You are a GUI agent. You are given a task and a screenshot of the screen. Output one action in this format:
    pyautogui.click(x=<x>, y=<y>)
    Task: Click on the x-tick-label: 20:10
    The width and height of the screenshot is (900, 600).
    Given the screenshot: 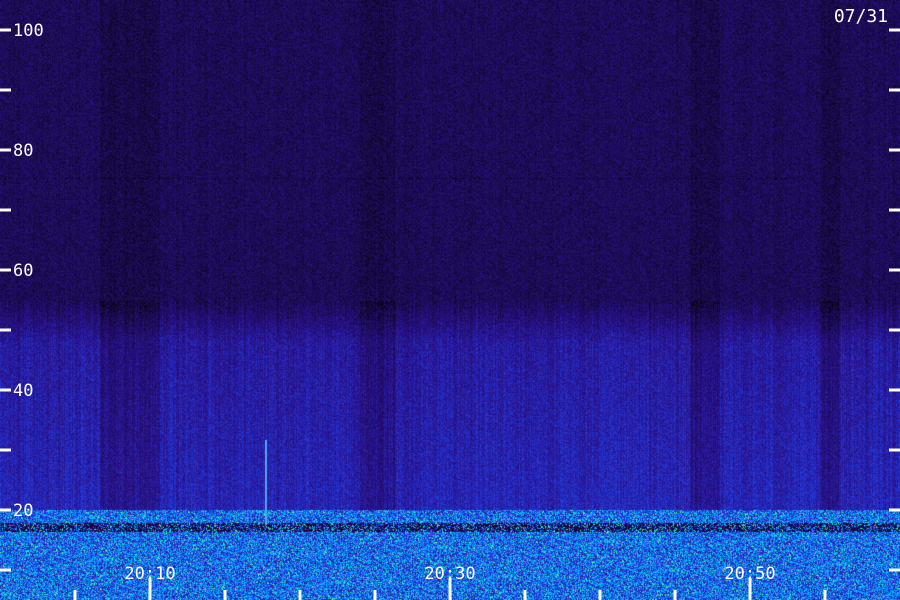 What is the action you would take?
    pyautogui.click(x=149, y=574)
    